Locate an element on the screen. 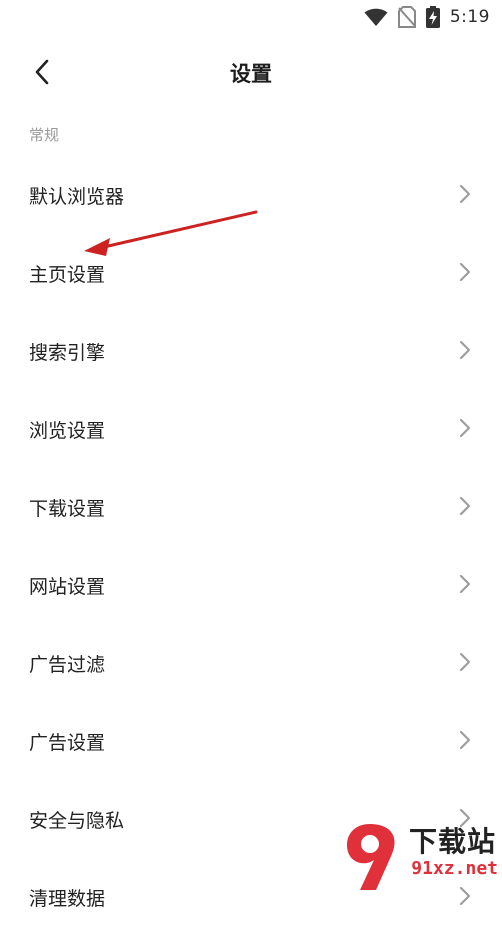  wifi-icon is located at coordinates (376, 17).